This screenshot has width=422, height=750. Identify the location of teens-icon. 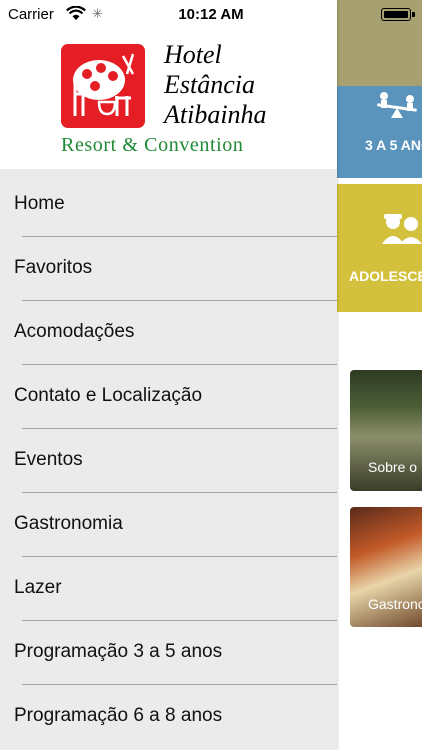
(402, 229).